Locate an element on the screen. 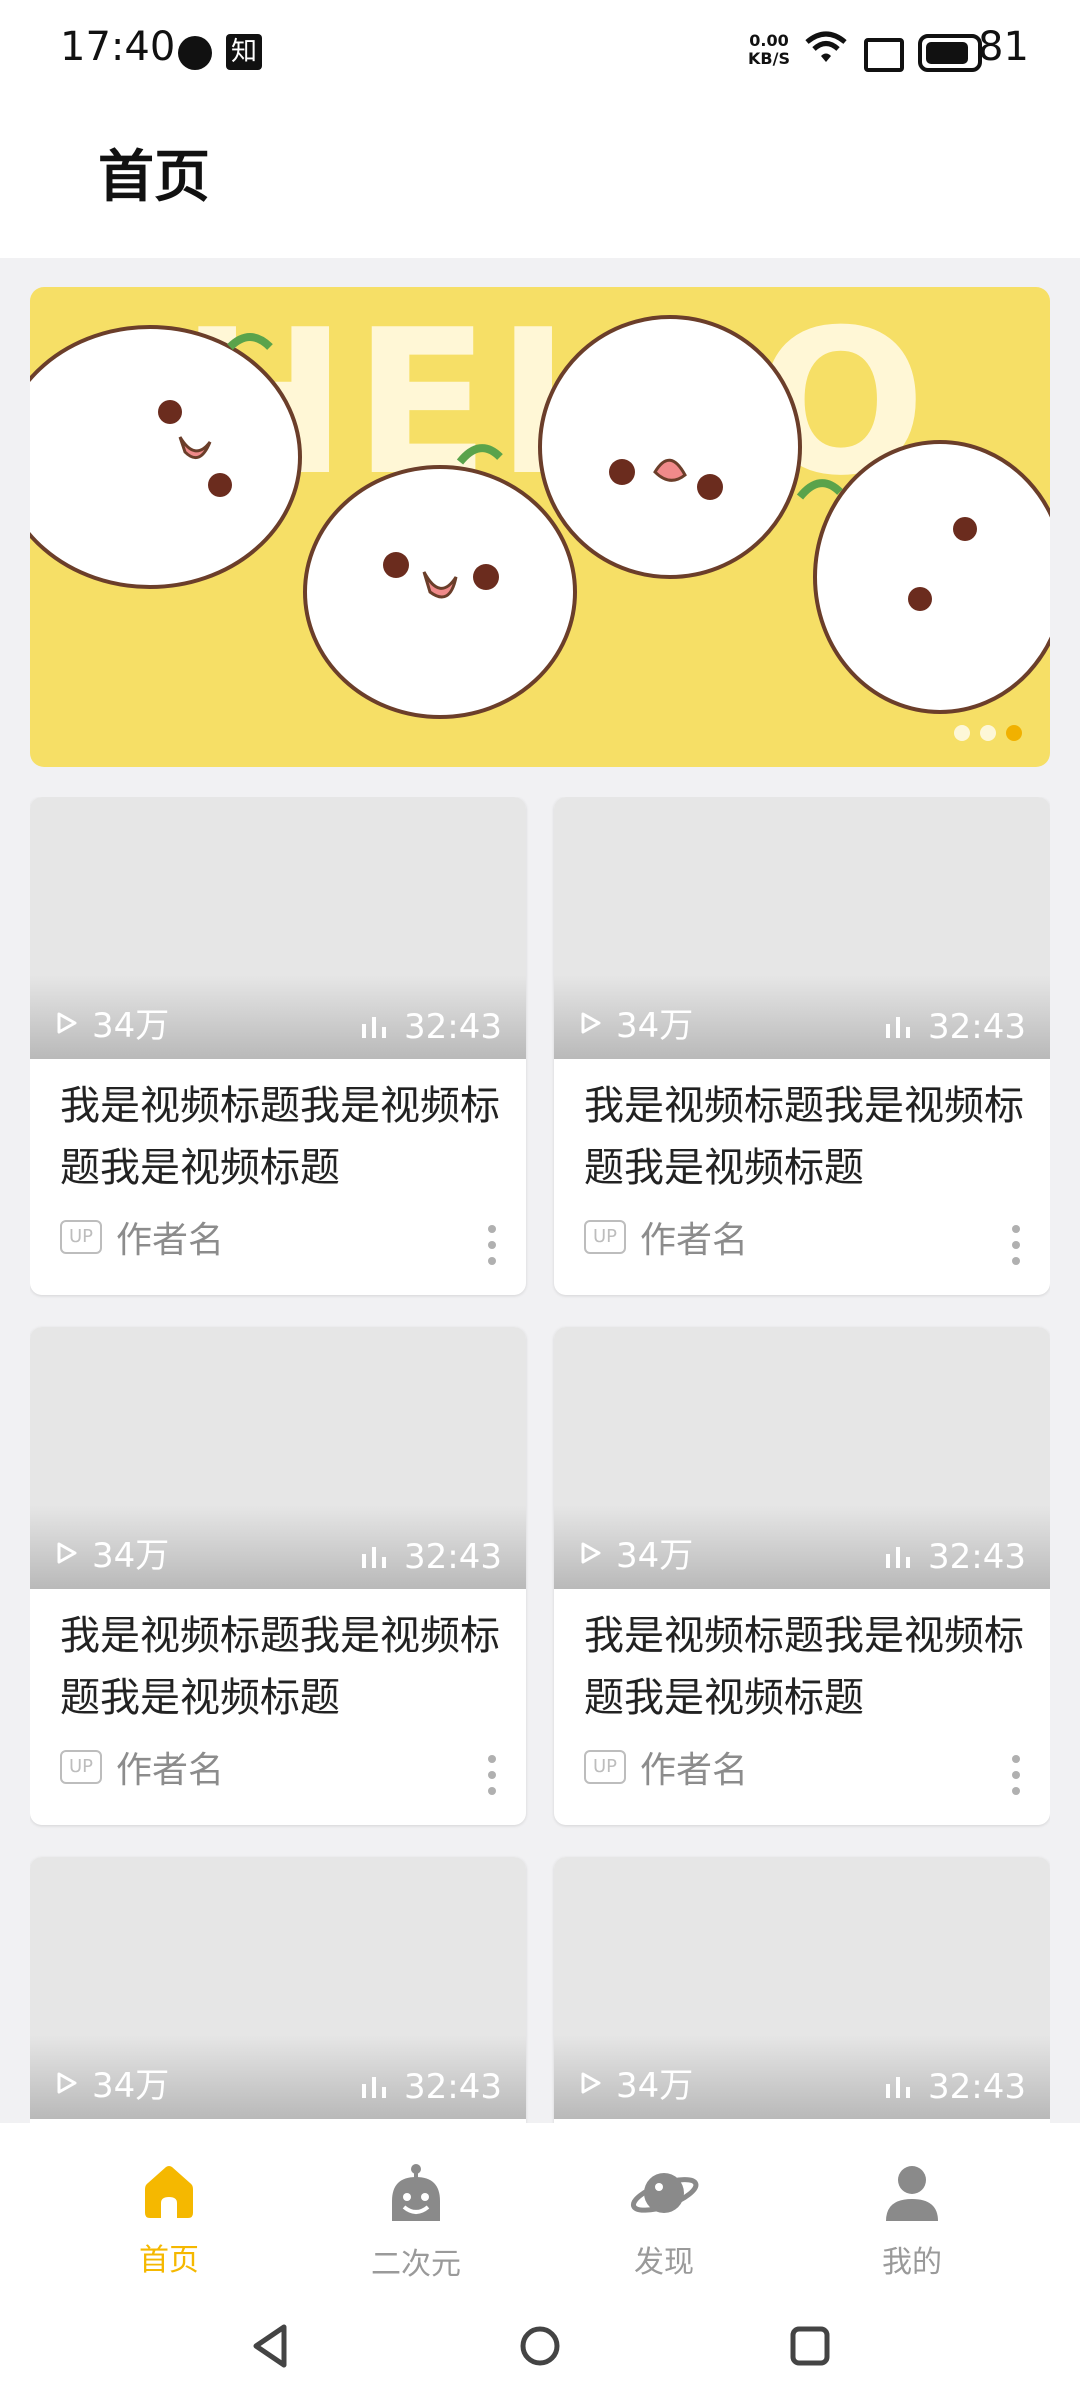  nav-label-me: 我的 is located at coordinates (912, 2262).